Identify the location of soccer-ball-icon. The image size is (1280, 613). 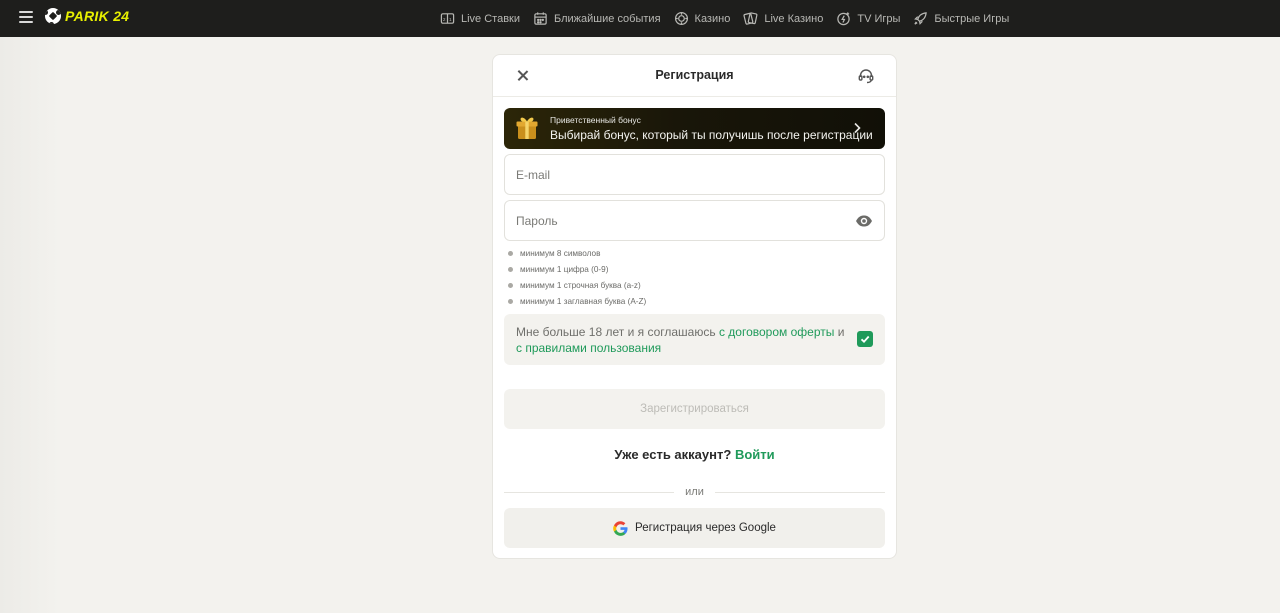
(53, 16).